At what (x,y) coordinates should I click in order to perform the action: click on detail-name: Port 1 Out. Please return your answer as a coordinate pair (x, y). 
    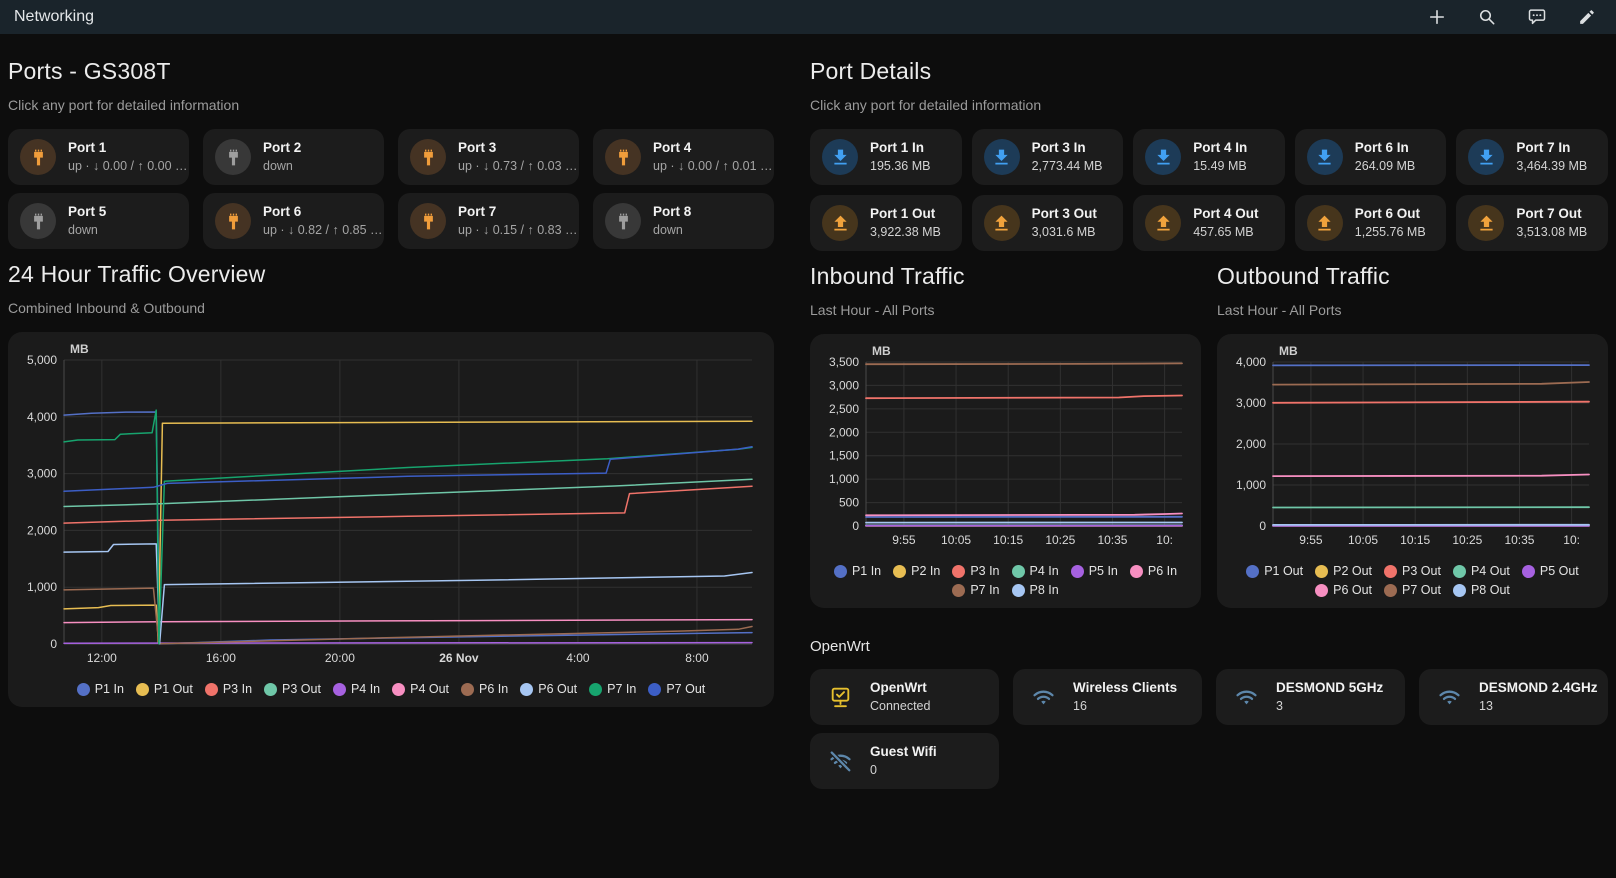
    Looking at the image, I should click on (903, 213).